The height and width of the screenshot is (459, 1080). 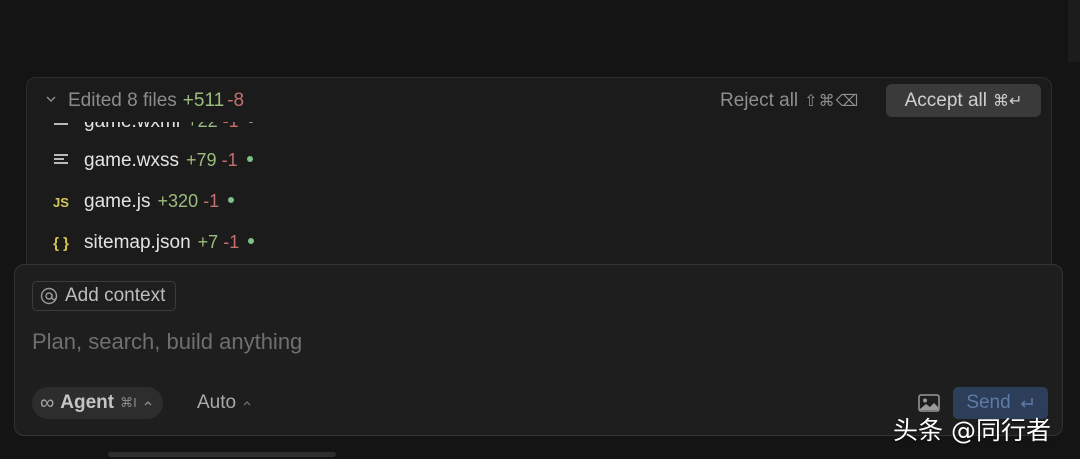 I want to click on add-context-button: Add context, so click(x=104, y=296).